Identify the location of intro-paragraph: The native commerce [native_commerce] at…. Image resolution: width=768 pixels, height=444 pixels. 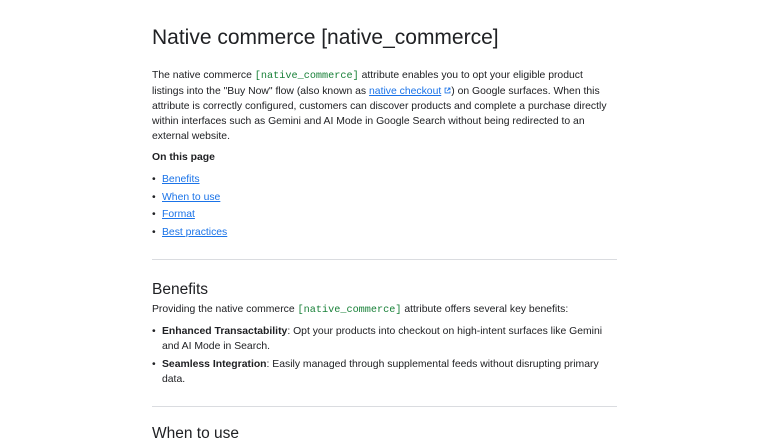
(384, 106).